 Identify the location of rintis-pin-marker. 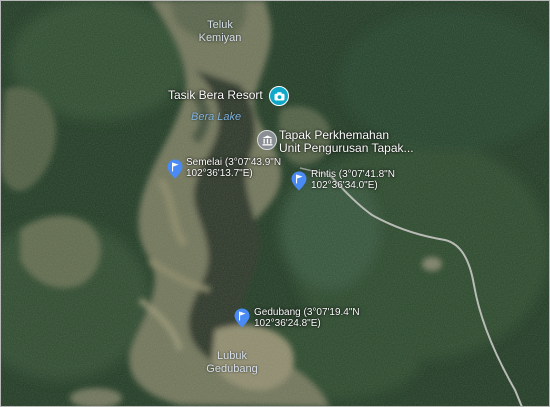
(299, 181).